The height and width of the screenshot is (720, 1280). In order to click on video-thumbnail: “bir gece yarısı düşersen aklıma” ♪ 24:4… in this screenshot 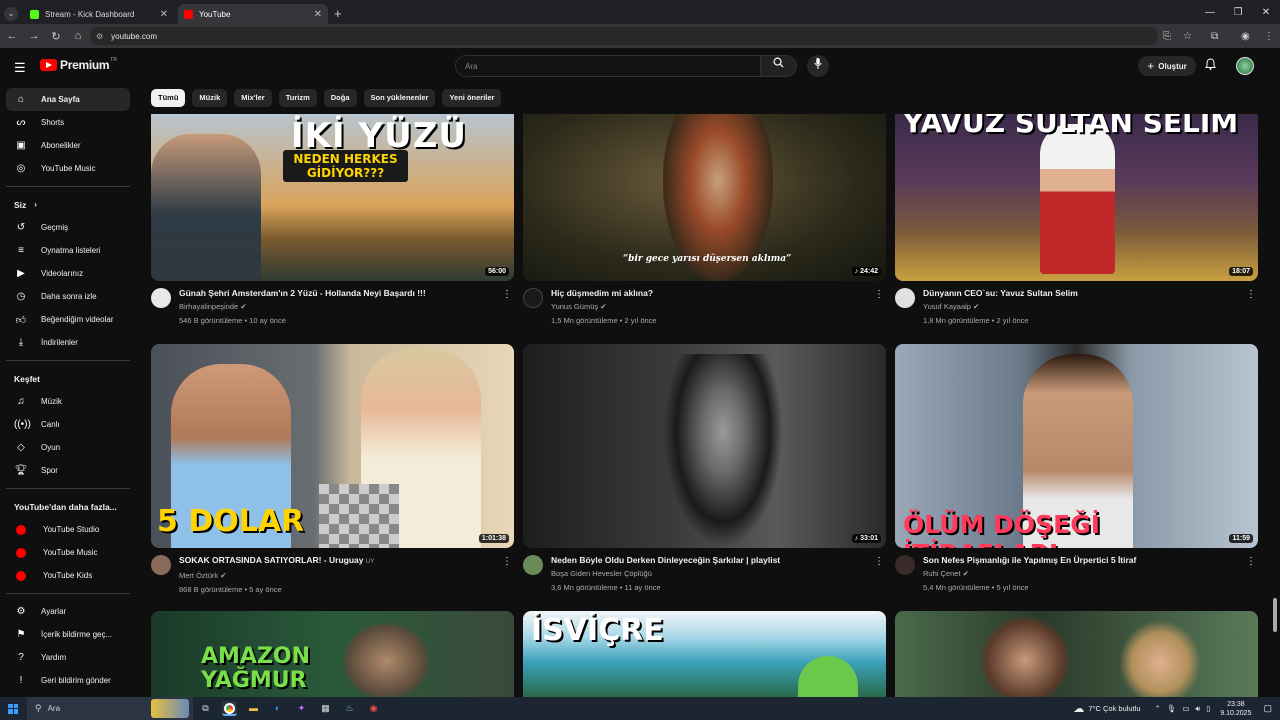, I will do `click(704, 197)`.